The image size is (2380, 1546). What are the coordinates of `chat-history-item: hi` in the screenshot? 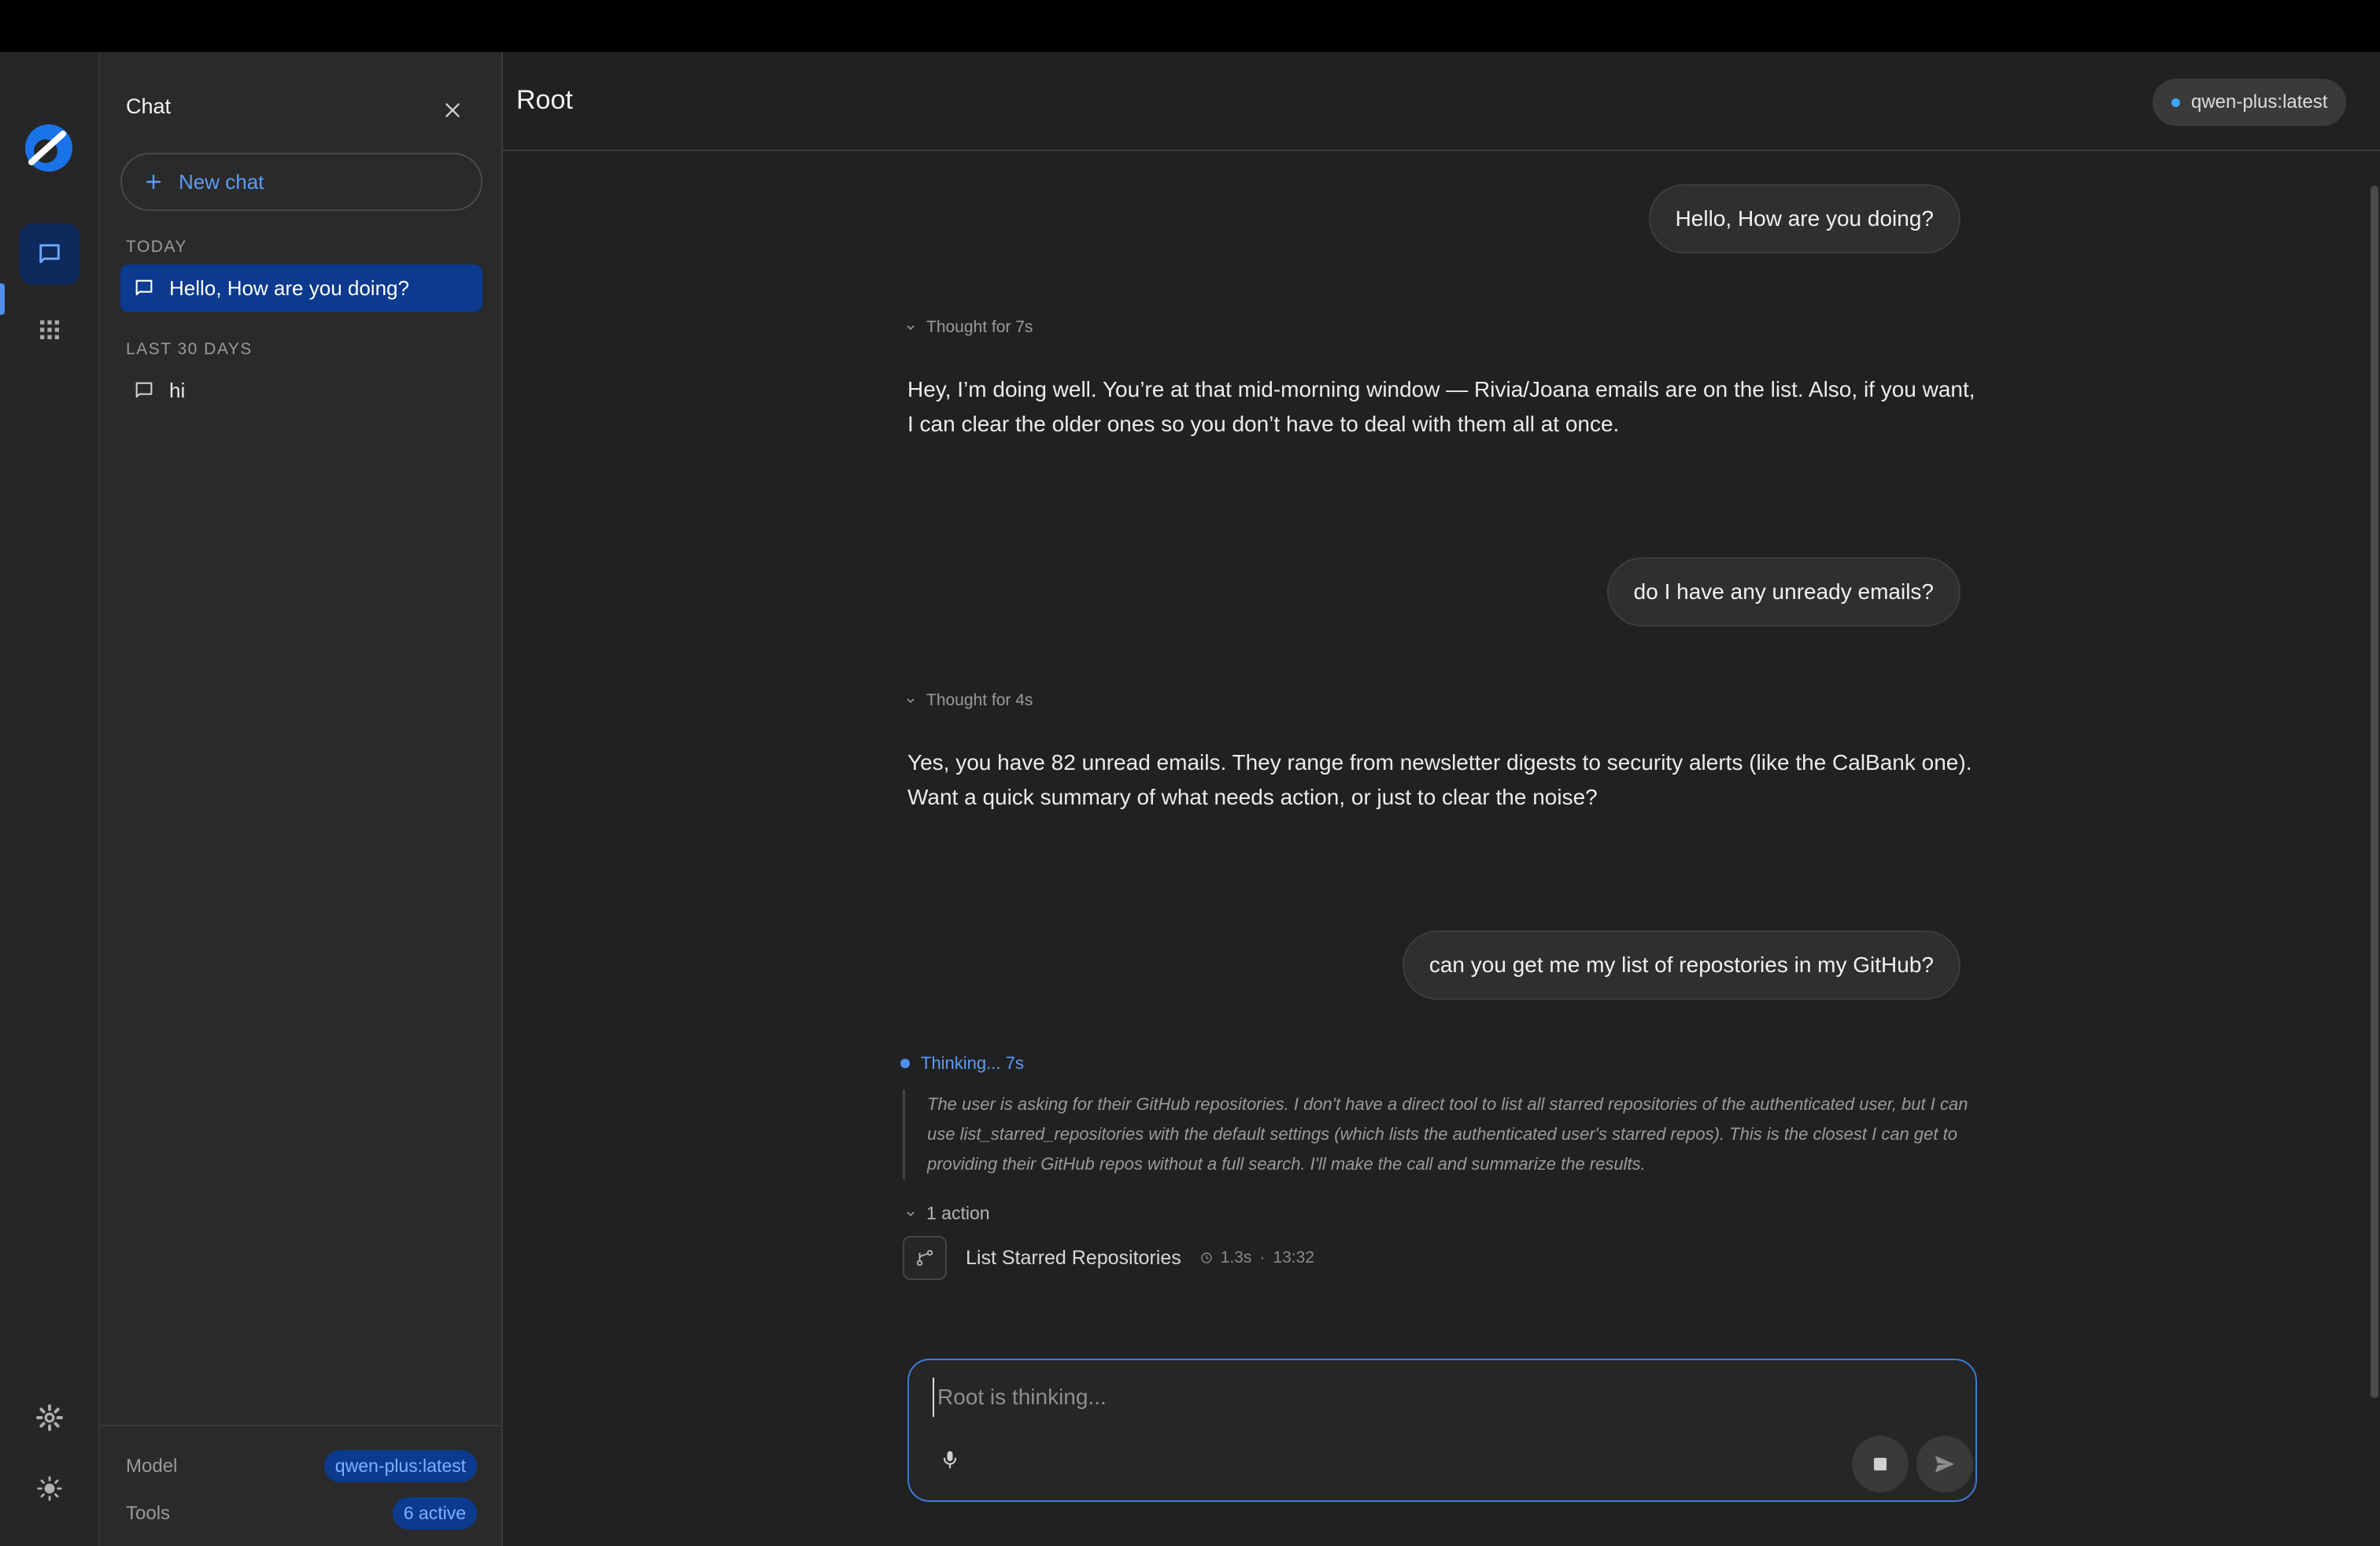 It's located at (301, 390).